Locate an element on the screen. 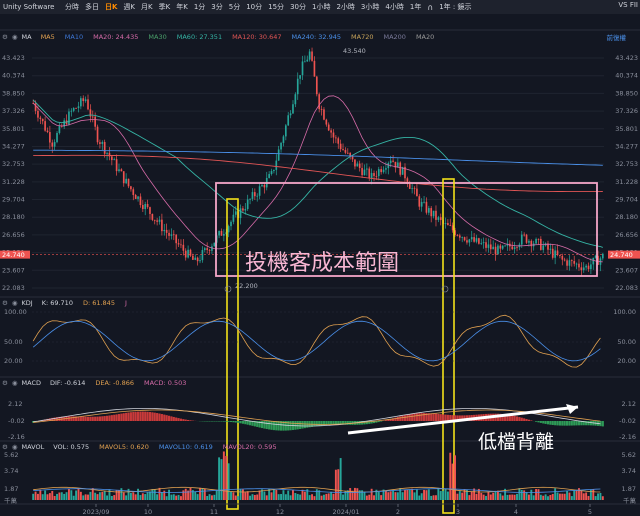  kdj-legend-item-0: K: 69.710 is located at coordinates (57, 302).